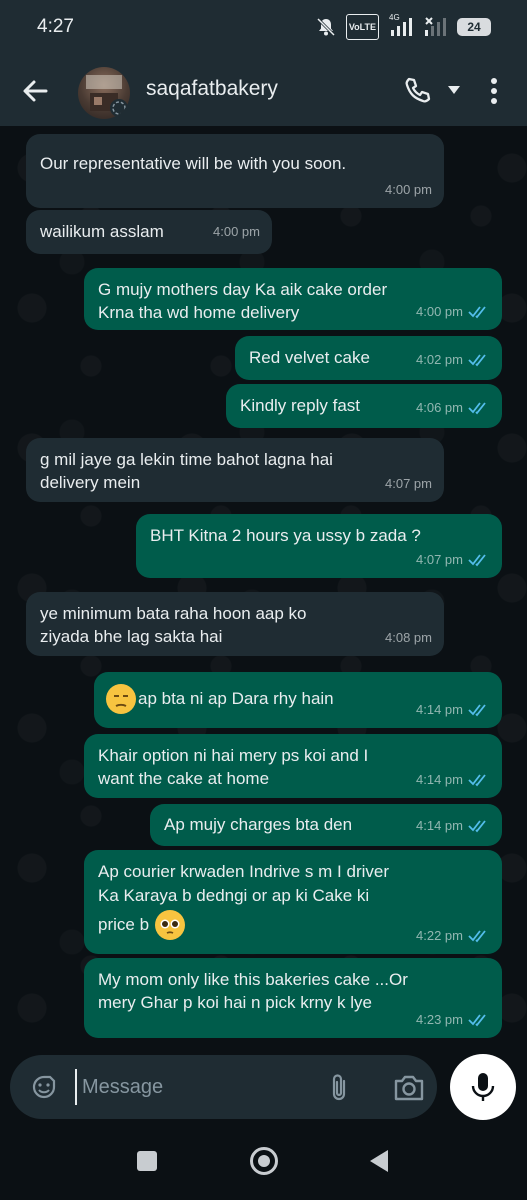  I want to click on message-text: ap bta ni ap Dara rhy hain, so click(236, 698).